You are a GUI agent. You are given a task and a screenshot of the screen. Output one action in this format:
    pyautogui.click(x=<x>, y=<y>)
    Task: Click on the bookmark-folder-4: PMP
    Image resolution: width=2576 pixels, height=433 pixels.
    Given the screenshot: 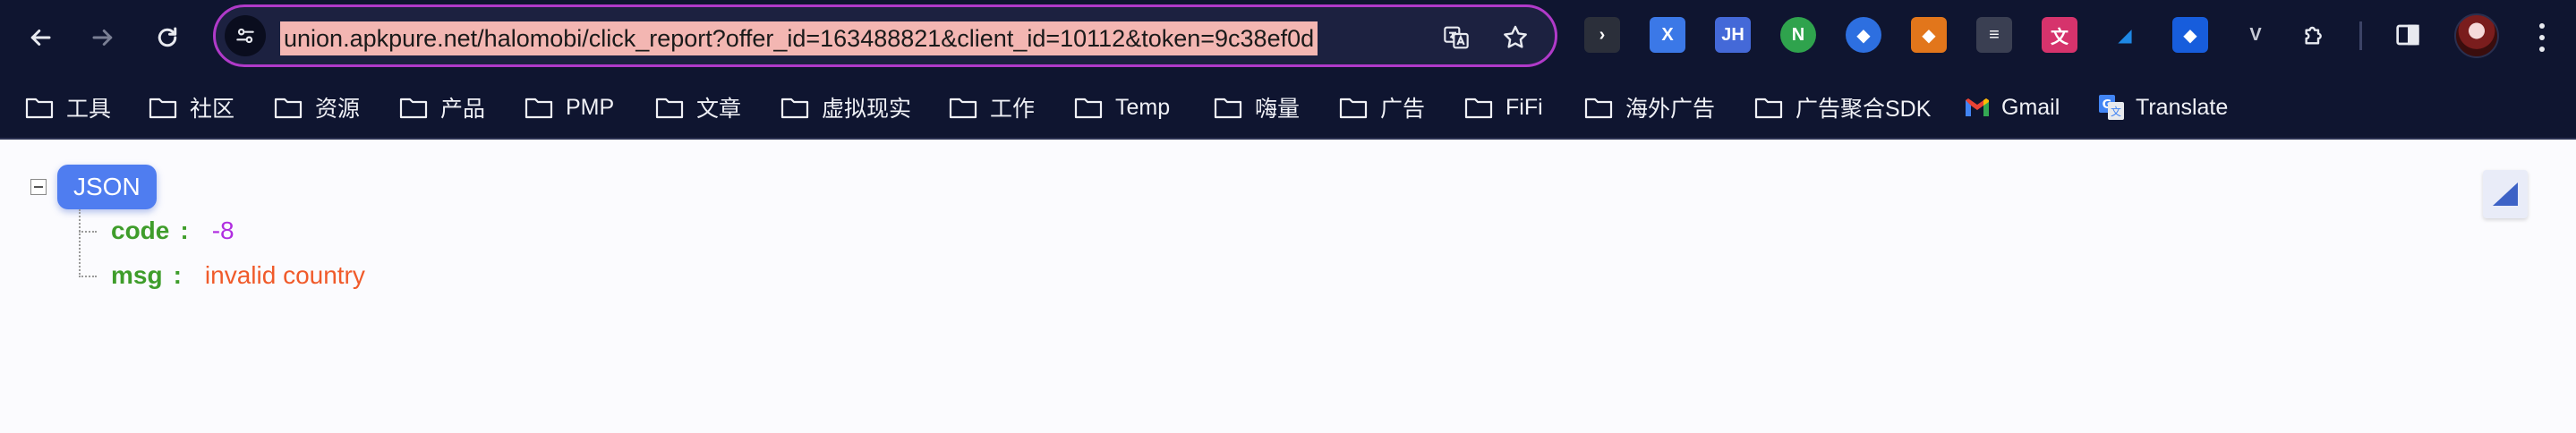 What is the action you would take?
    pyautogui.click(x=569, y=107)
    